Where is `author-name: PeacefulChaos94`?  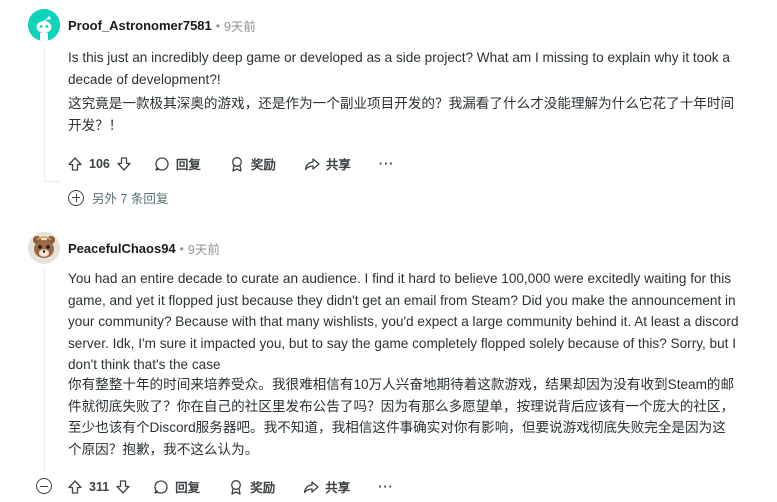 author-name: PeacefulChaos94 is located at coordinates (122, 248).